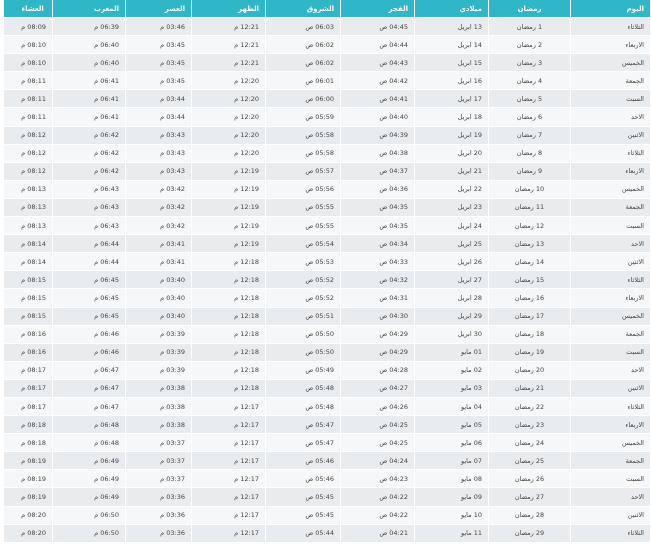 The width and height of the screenshot is (651, 545). I want to click on header-asr: العصر, so click(158, 9).